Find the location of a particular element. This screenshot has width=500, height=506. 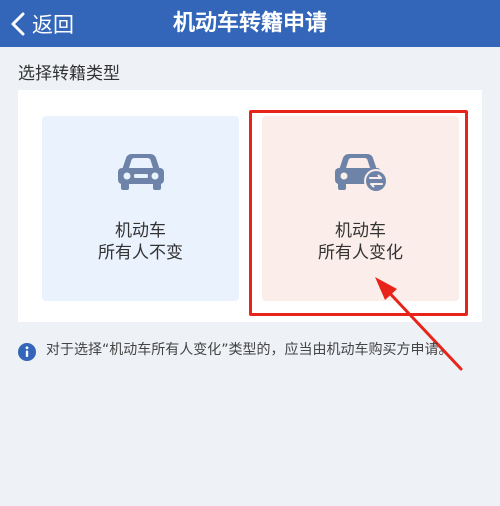

page-title: 机动车转籍申请 is located at coordinates (249, 23).